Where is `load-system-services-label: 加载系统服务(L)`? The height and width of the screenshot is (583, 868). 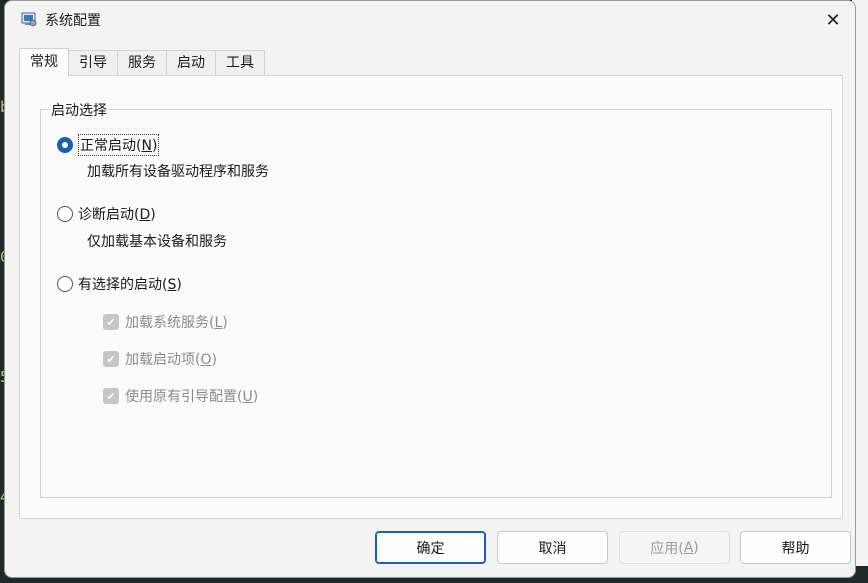 load-system-services-label: 加载系统服务(L) is located at coordinates (176, 323).